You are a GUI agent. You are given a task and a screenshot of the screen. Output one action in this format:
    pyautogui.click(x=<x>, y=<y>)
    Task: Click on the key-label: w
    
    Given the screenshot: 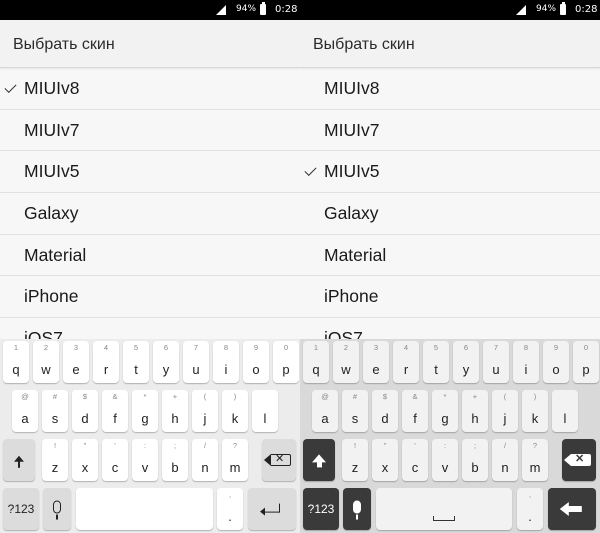 What is the action you would take?
    pyautogui.click(x=46, y=369)
    